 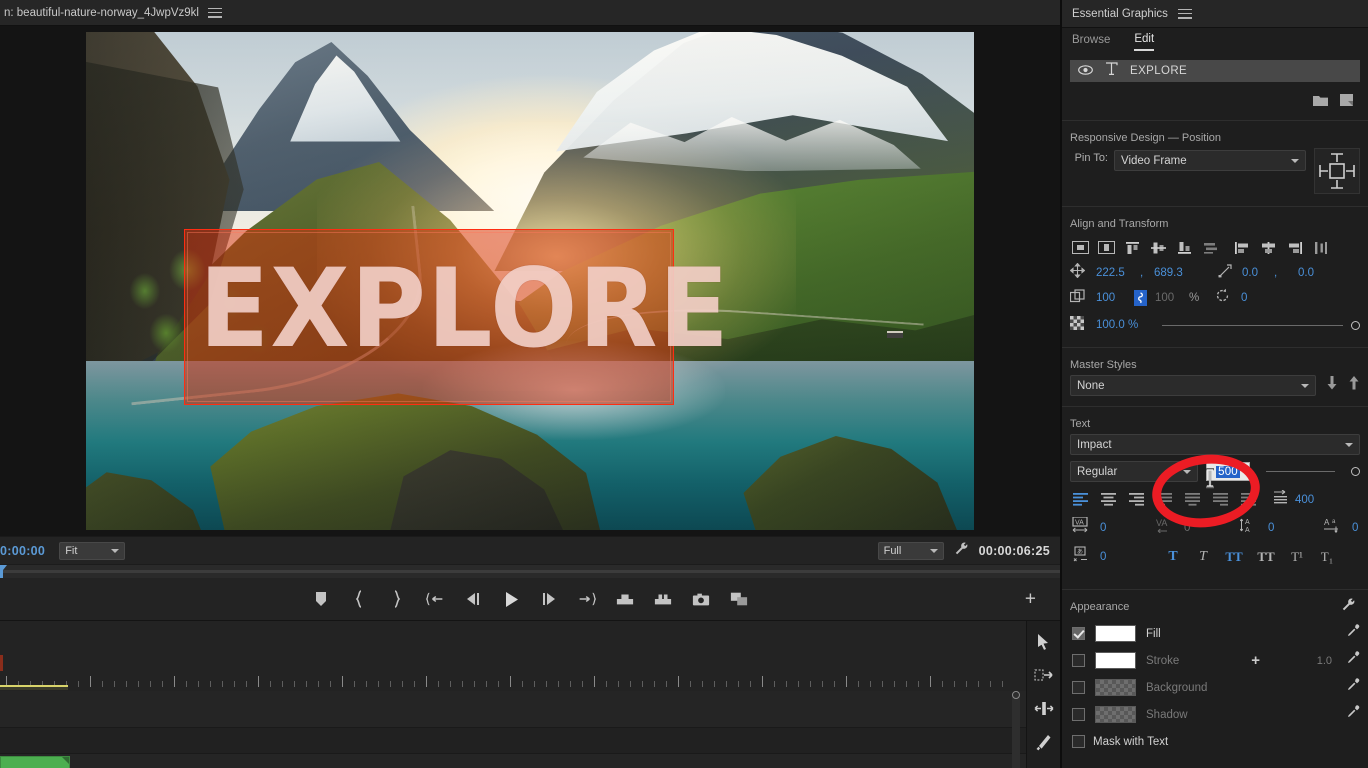 I want to click on timeline-vertical-scrollbar, so click(x=1016, y=729).